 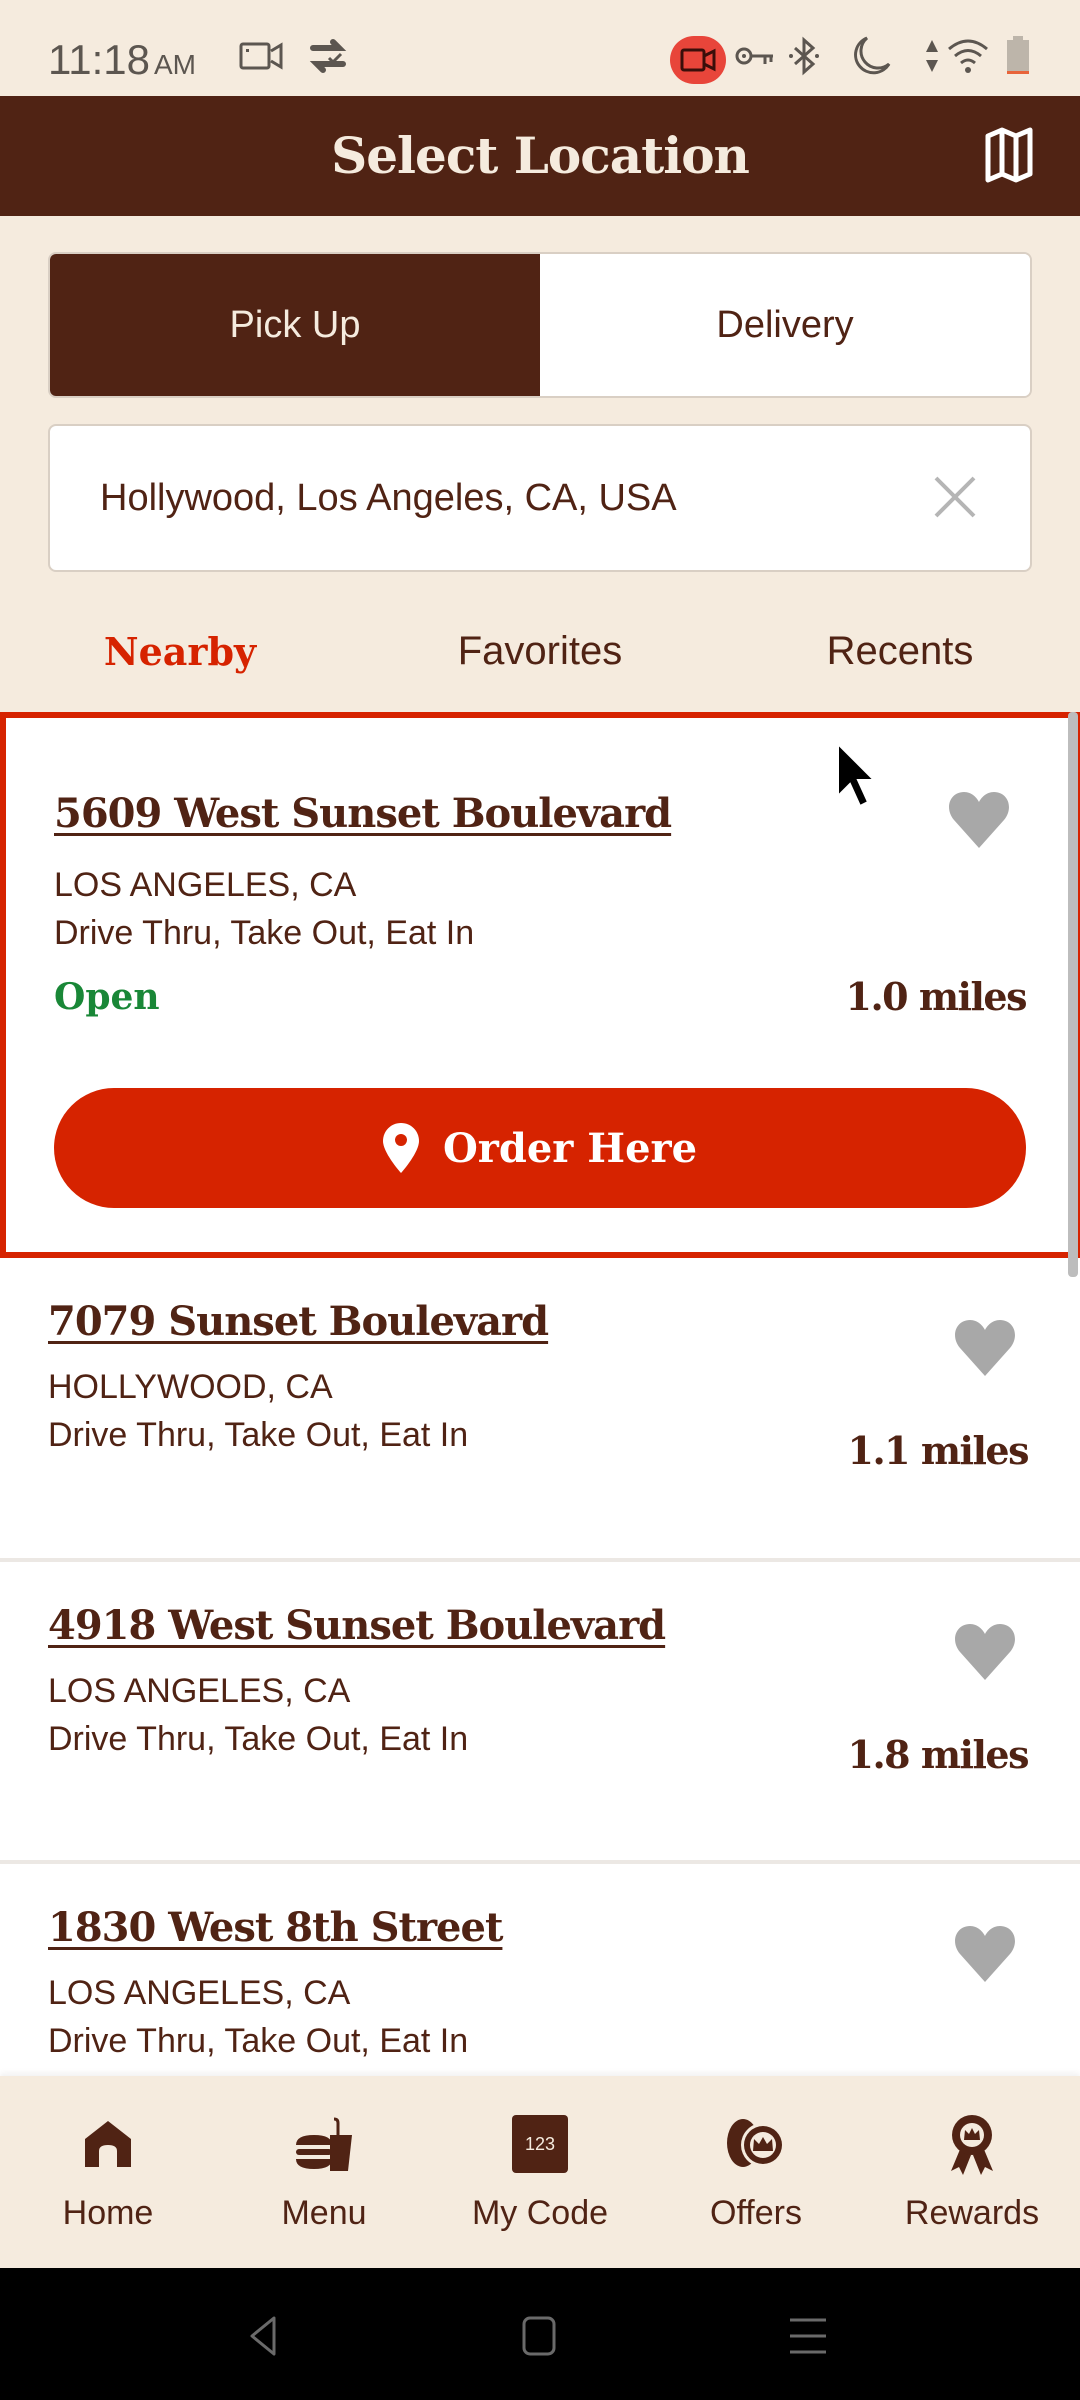 What do you see at coordinates (108, 2213) in the screenshot?
I see `nav-label: Home` at bounding box center [108, 2213].